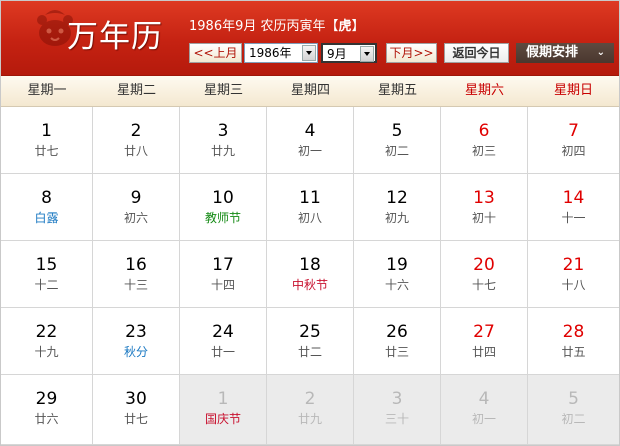 The image size is (620, 446). I want to click on chevron-down-icon: ⌄, so click(600, 52).